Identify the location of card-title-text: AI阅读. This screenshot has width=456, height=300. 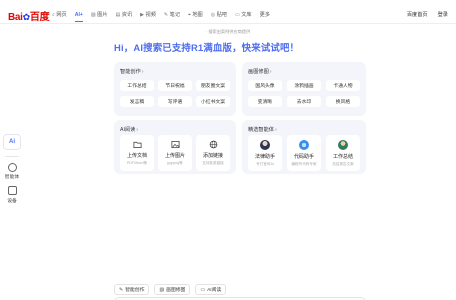
(128, 130).